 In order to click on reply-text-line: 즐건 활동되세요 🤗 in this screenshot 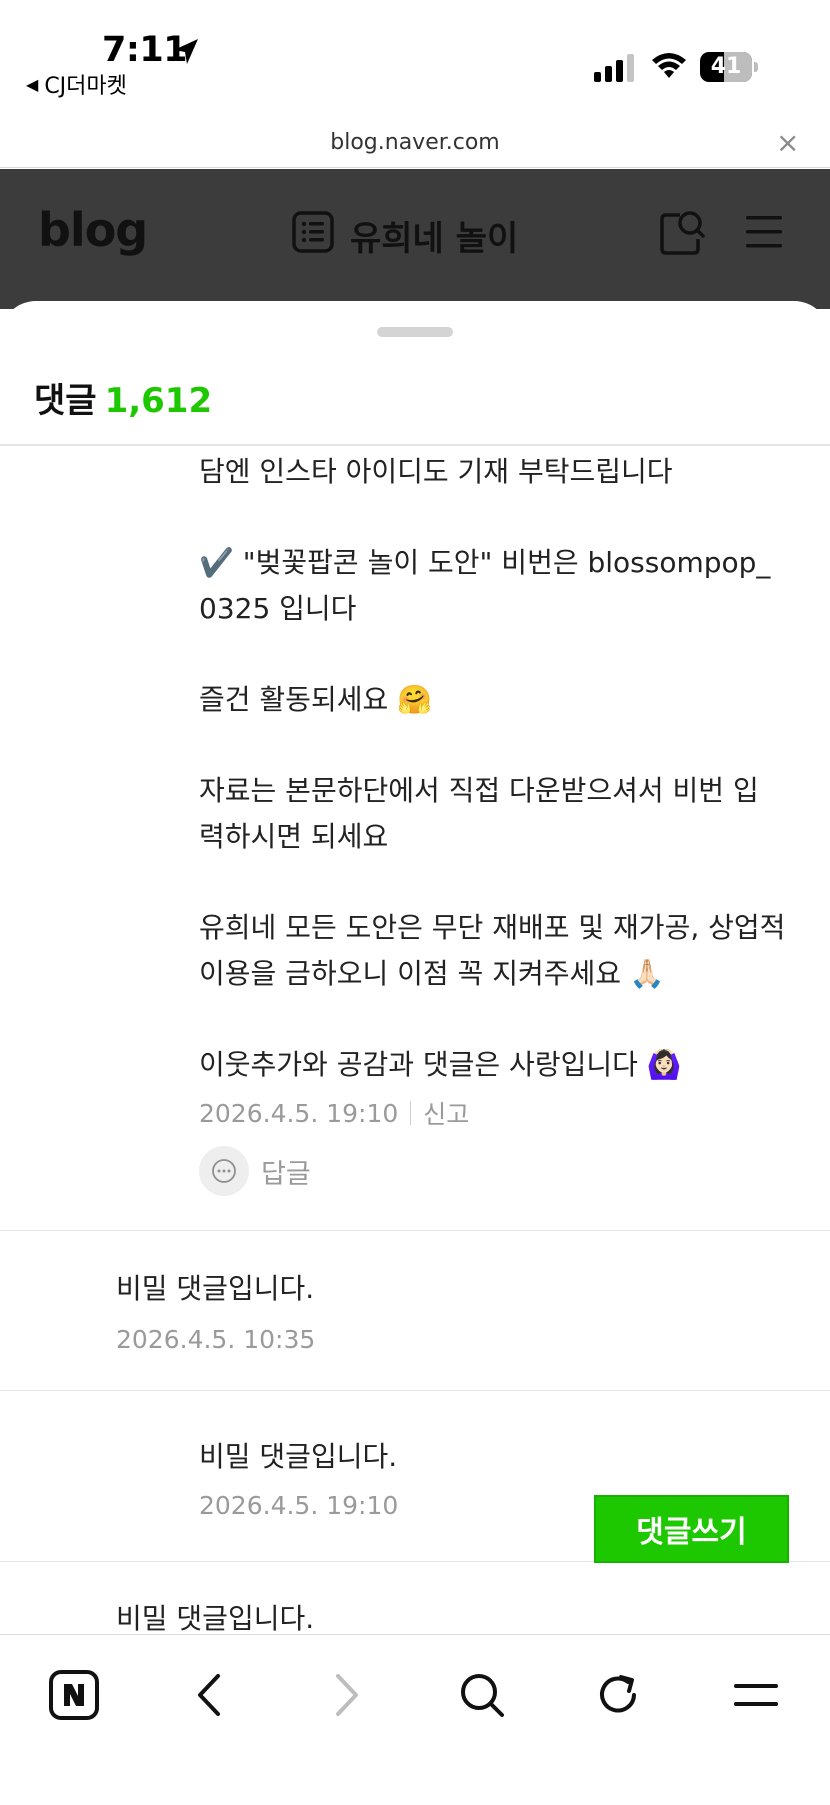, I will do `click(315, 699)`.